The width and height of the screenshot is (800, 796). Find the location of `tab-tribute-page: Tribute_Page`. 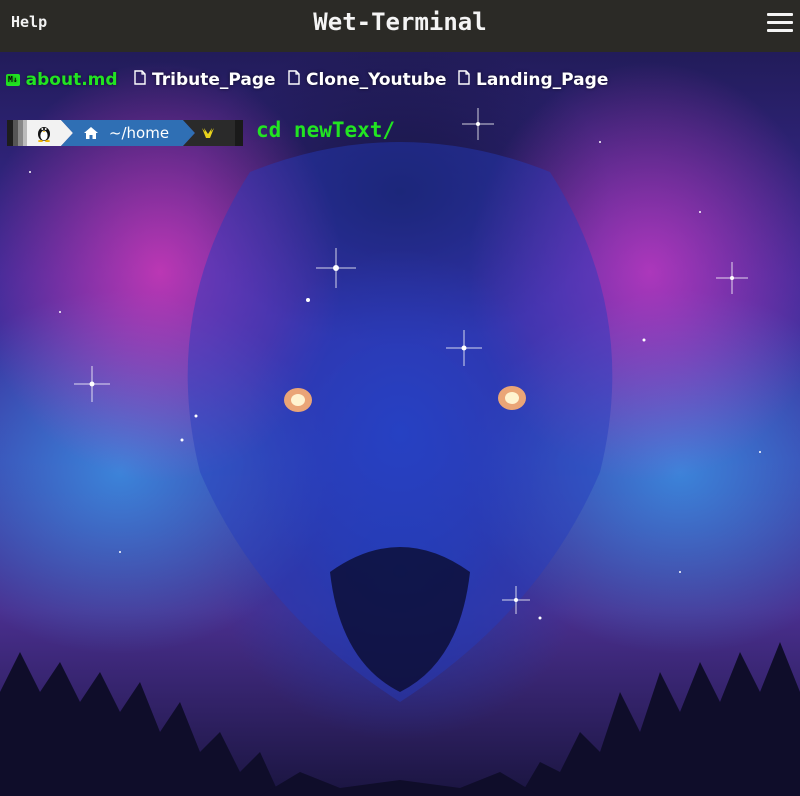

tab-tribute-page: Tribute_Page is located at coordinates (205, 80).